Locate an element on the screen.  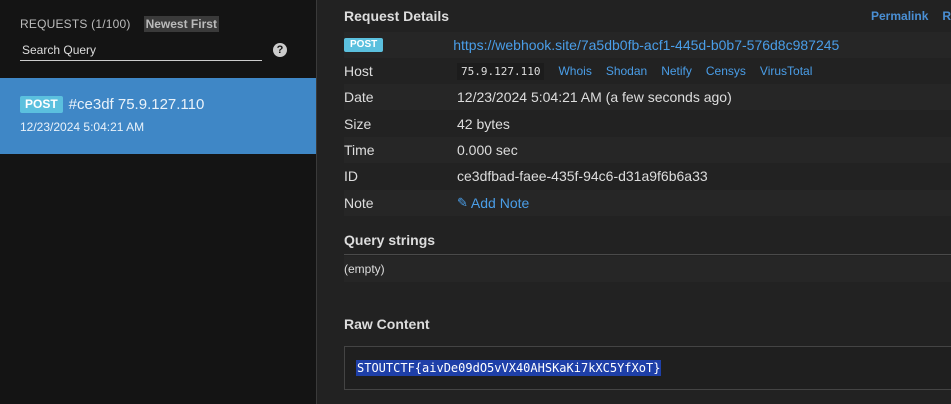
raw-content-title: Raw Content is located at coordinates (387, 324).